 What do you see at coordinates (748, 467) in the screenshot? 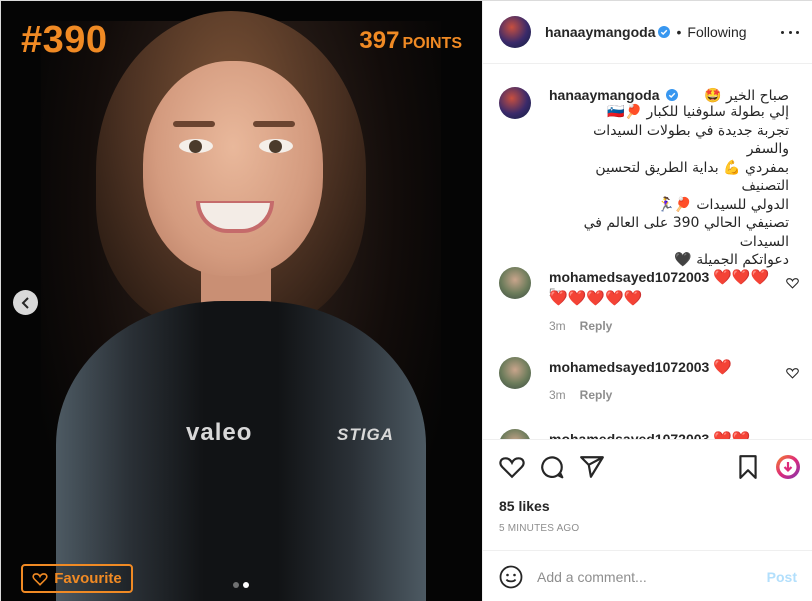
I see `bookmark-icon` at bounding box center [748, 467].